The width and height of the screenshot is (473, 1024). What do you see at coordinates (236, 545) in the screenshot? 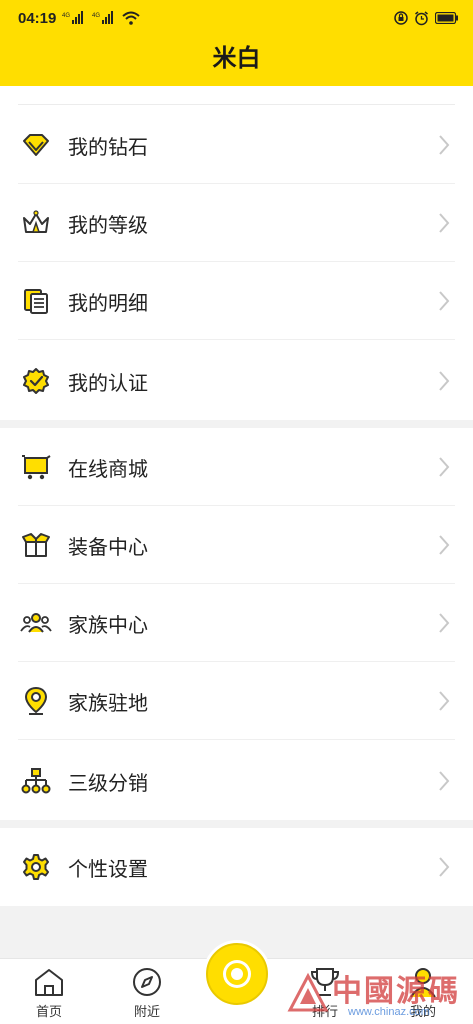
I see `menu-item-equipment: 装备中心` at bounding box center [236, 545].